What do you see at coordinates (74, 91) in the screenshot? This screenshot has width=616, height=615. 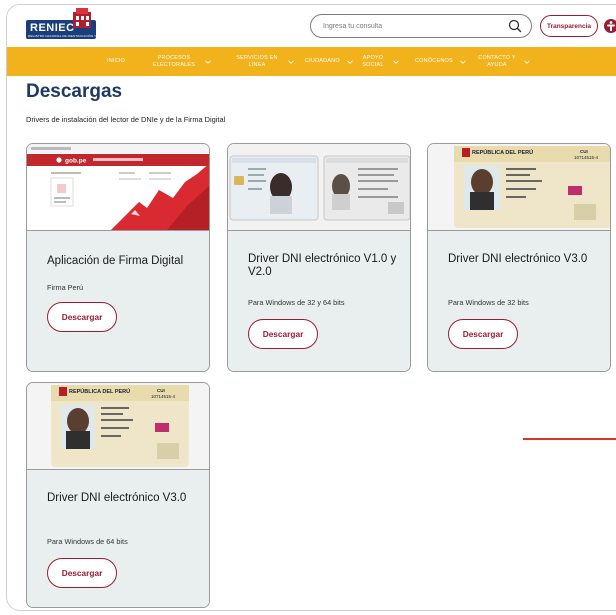 I see `page-title: Descargas` at bounding box center [74, 91].